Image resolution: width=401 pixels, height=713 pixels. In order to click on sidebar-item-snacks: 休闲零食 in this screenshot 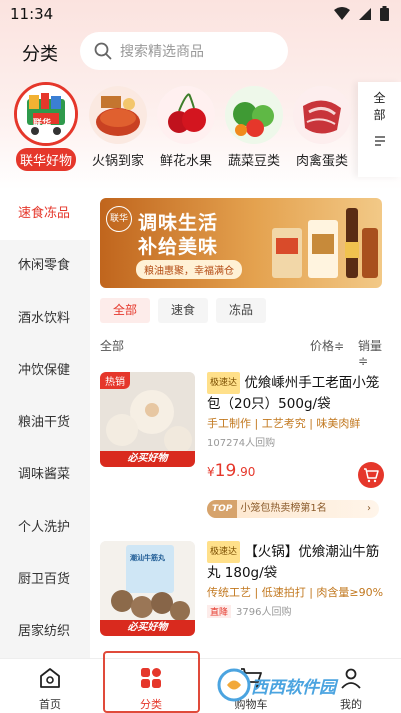, I will do `click(45, 266)`.